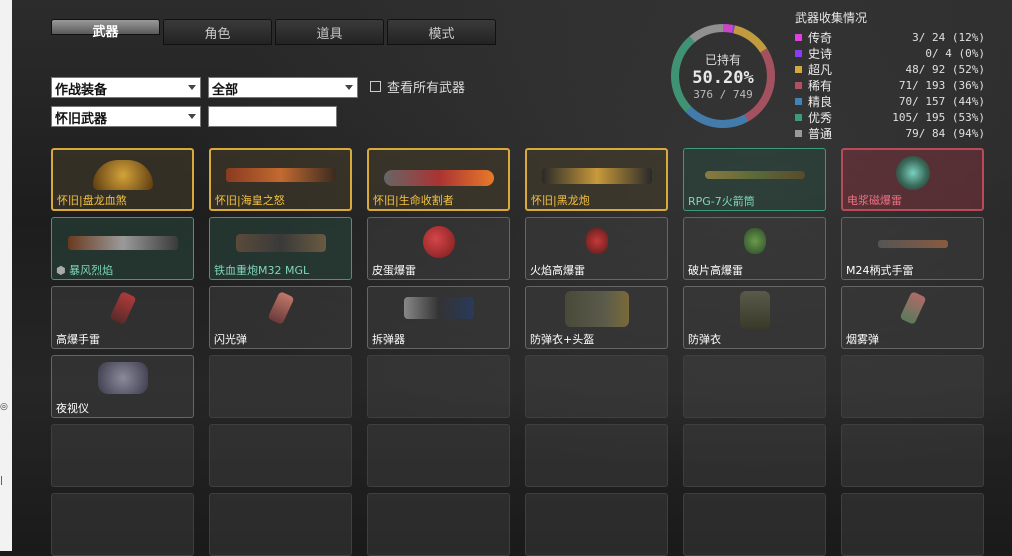 The image size is (1012, 556). Describe the element at coordinates (122, 308) in the screenshot. I see `he-grenade-icon` at that location.